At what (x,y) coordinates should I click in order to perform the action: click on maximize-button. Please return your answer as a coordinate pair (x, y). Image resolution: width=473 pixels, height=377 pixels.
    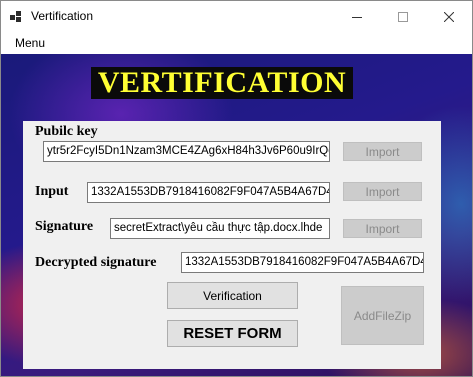
    Looking at the image, I should click on (403, 16).